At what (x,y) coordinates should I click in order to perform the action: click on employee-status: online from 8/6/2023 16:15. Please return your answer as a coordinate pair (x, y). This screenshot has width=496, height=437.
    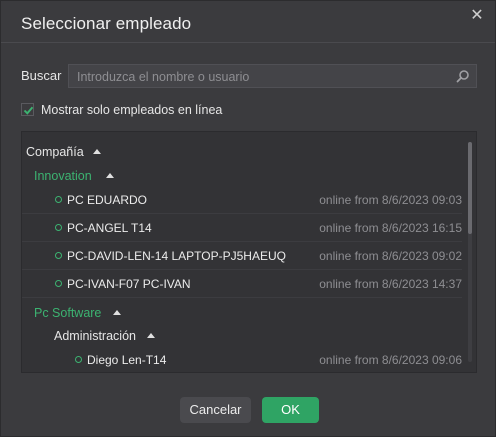
    Looking at the image, I should click on (390, 228).